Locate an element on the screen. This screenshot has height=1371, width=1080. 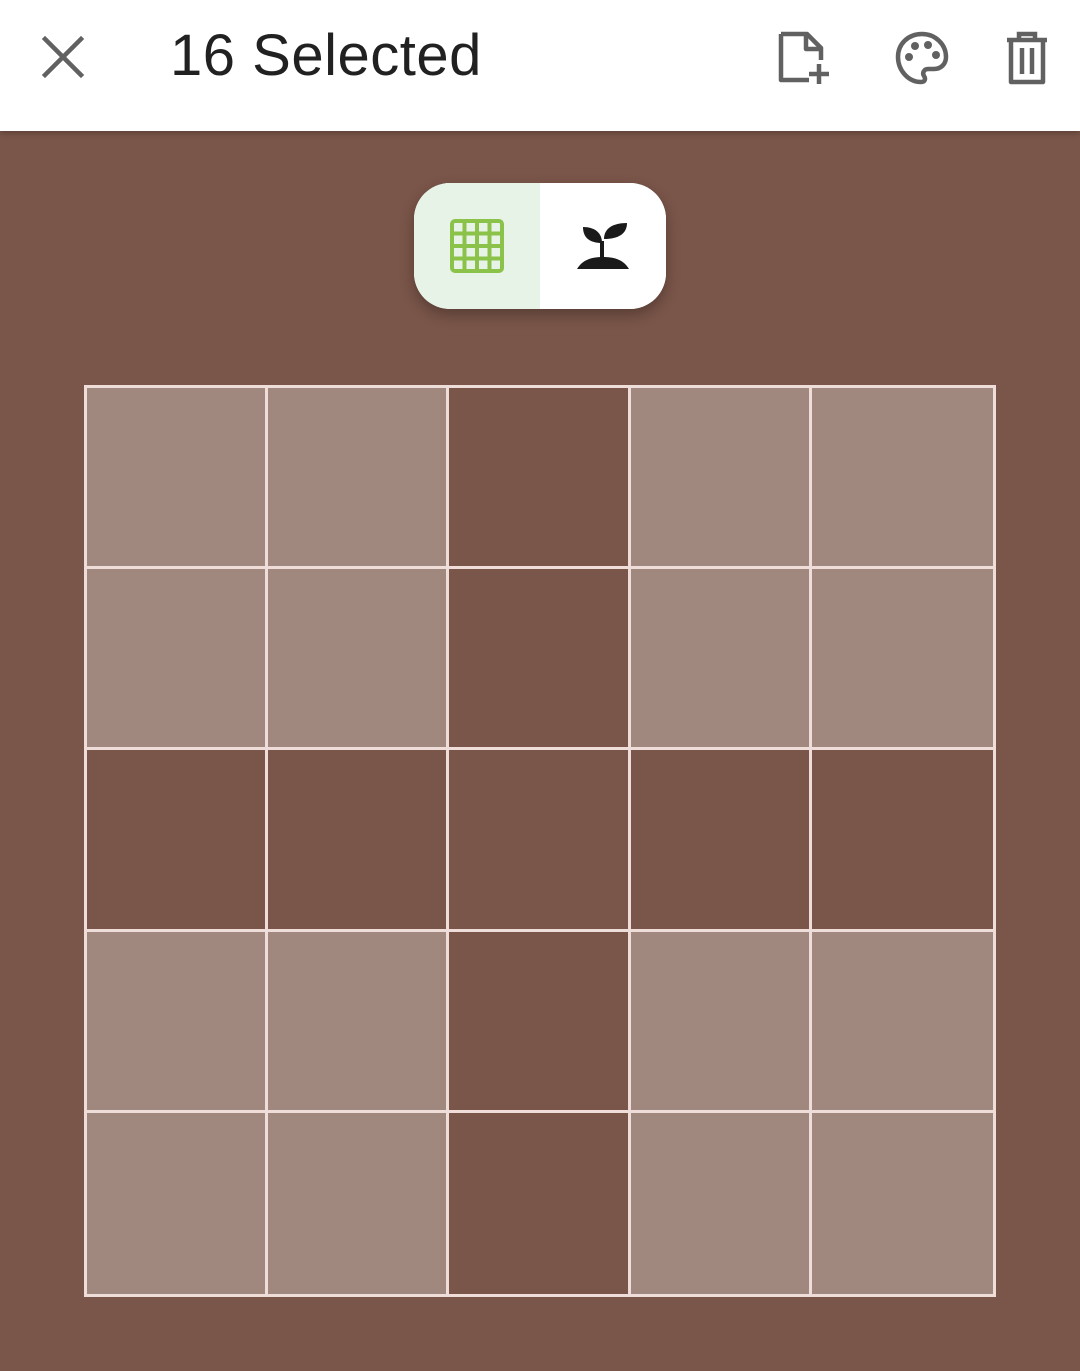
sprout-icon is located at coordinates (603, 246).